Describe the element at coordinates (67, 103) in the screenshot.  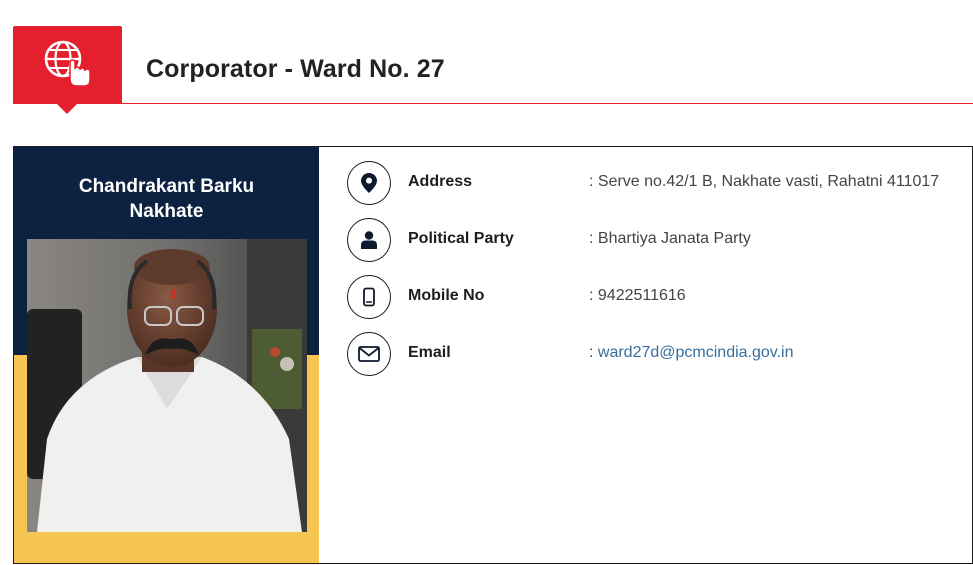
I see `header-divider-left` at that location.